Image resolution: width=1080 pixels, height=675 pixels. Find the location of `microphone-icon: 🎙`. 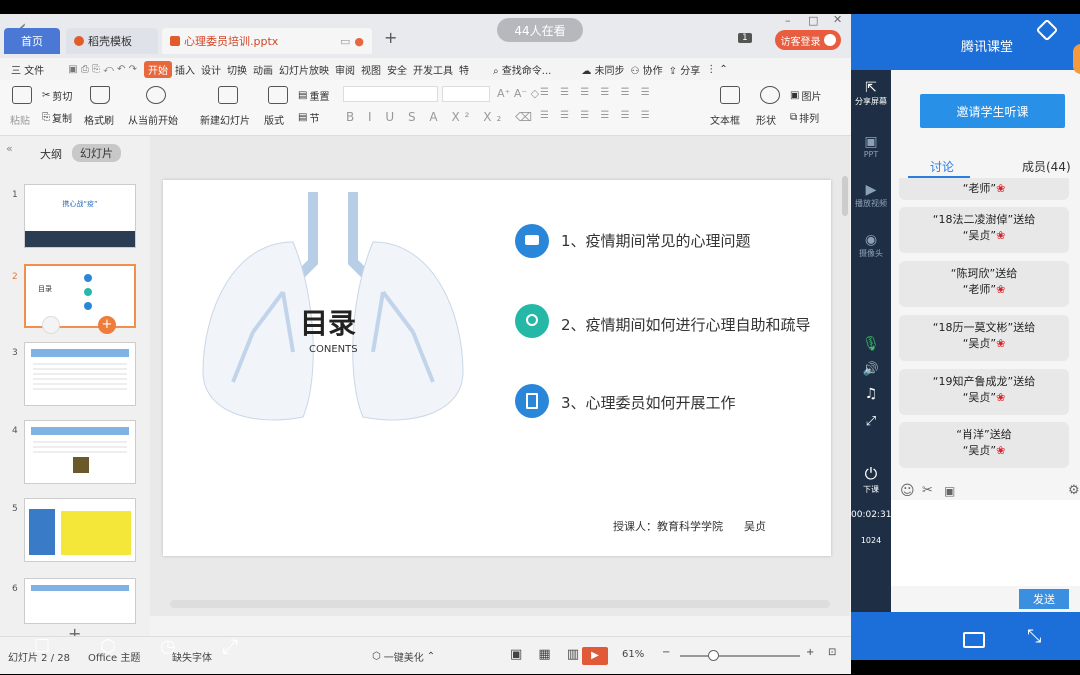

microphone-icon: 🎙 is located at coordinates (871, 344).